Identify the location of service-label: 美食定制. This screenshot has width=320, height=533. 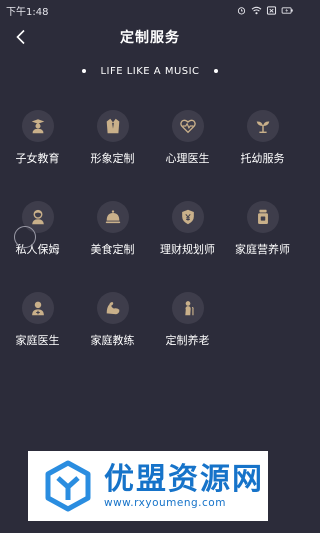
(112, 249).